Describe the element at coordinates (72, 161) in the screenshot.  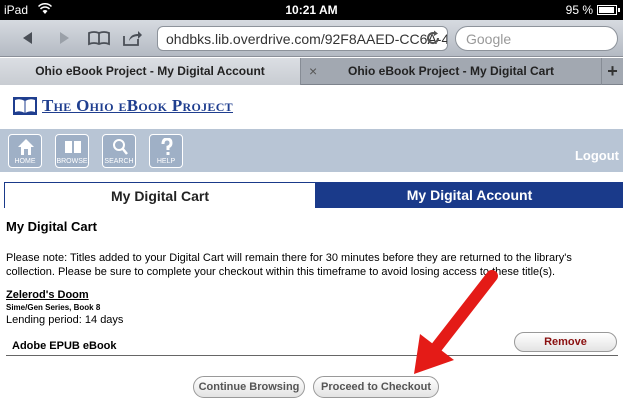
I see `nav-label: BROWSE` at that location.